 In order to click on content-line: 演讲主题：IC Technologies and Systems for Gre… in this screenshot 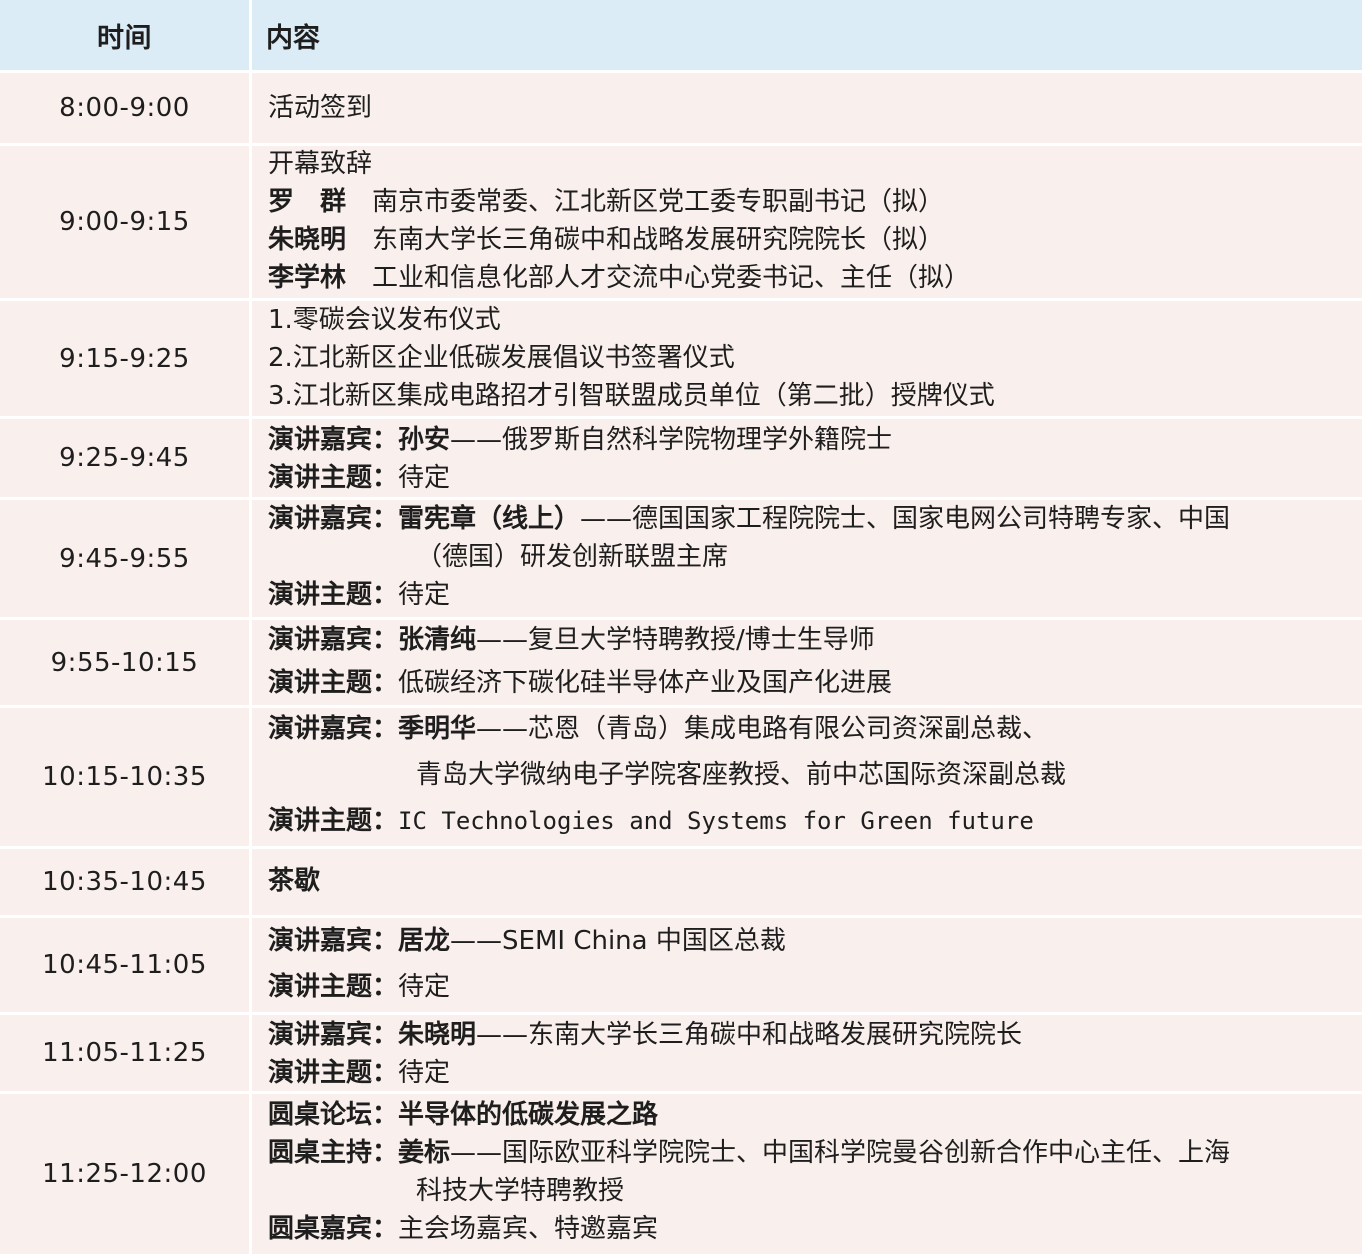, I will do `click(651, 821)`.